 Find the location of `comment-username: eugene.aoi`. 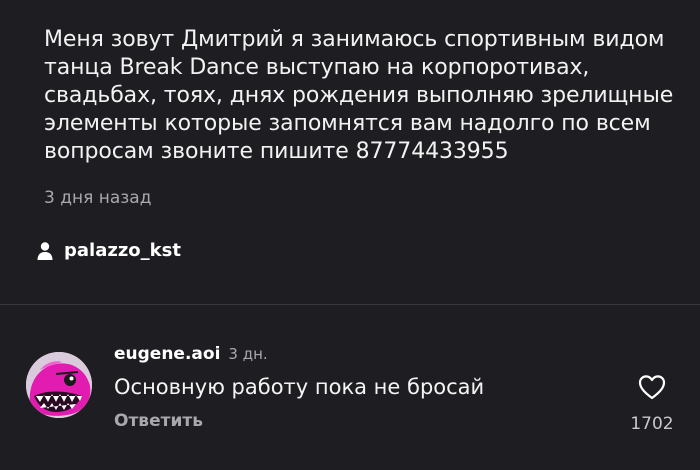

comment-username: eugene.aoi is located at coordinates (167, 354).